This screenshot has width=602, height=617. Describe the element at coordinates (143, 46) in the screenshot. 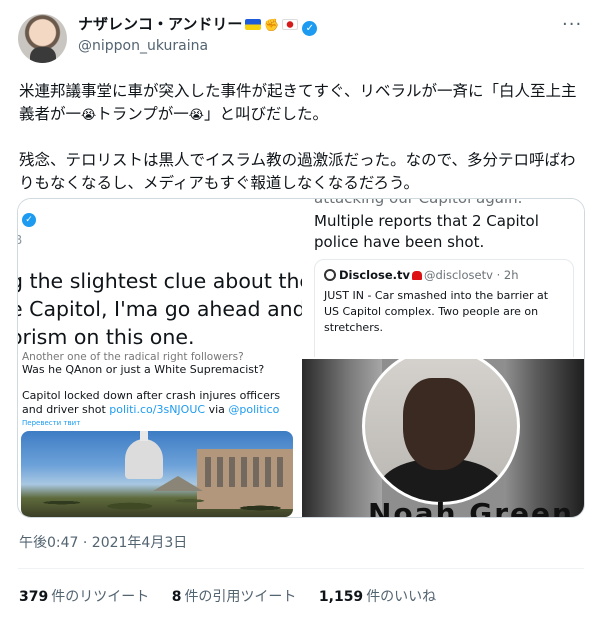

I see `author-handle: @nippon_ukuraina` at that location.